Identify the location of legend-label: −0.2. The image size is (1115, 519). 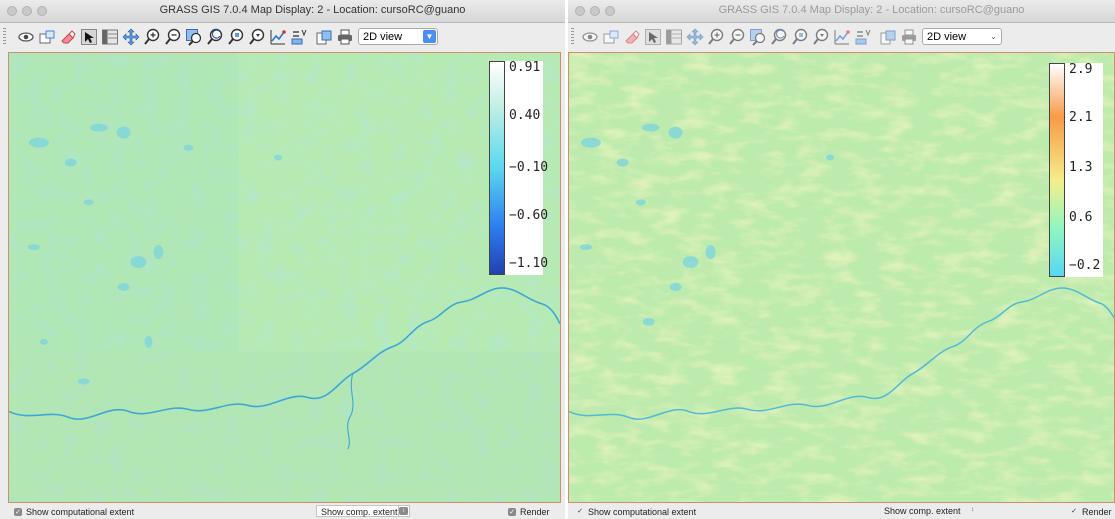
(1085, 265).